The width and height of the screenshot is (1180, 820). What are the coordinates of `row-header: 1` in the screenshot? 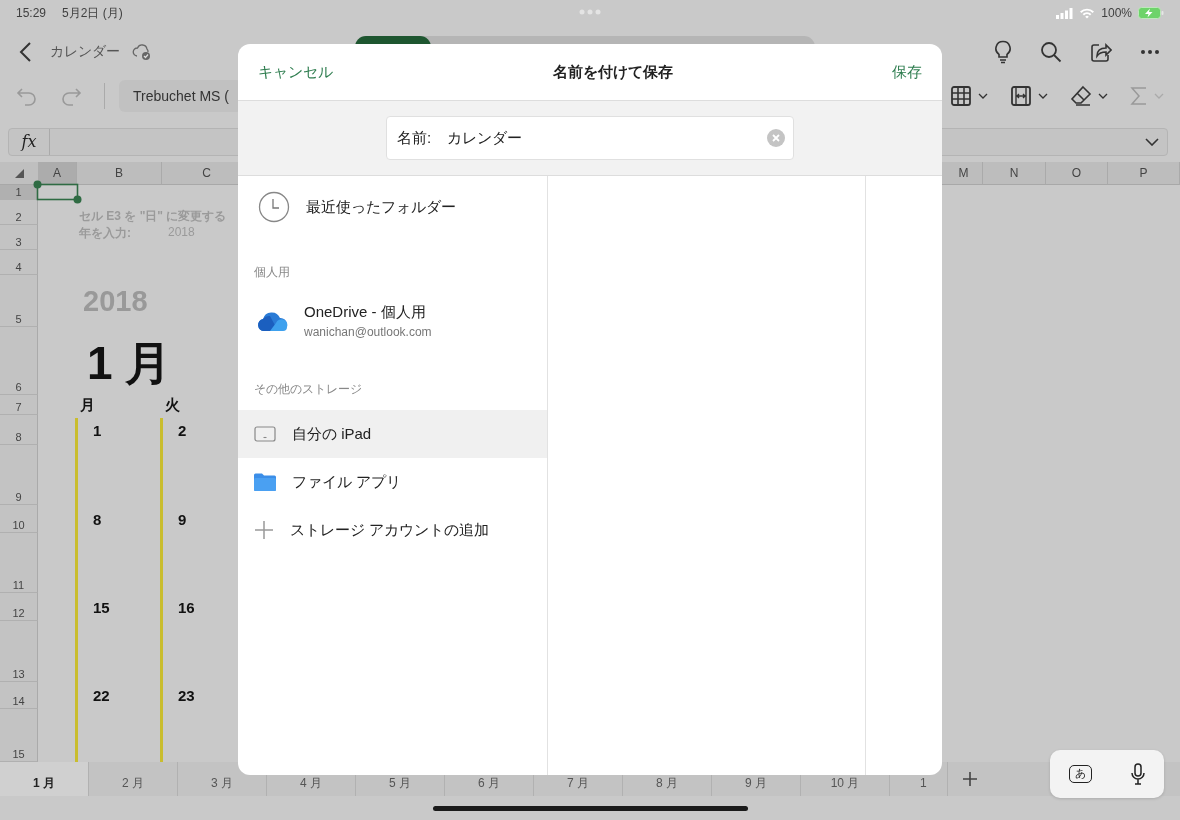 It's located at (19, 192).